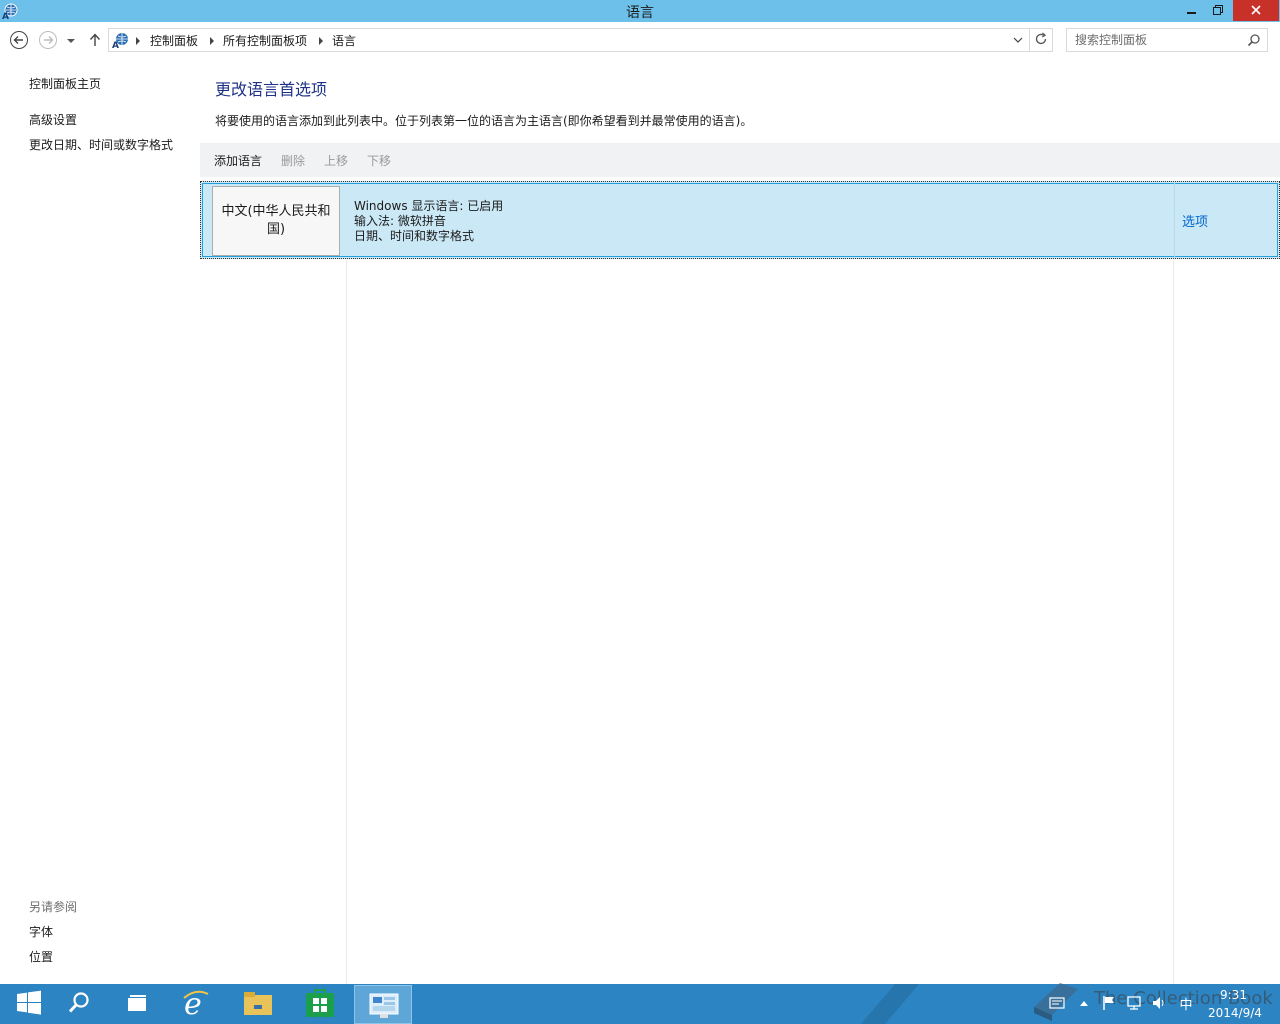 The width and height of the screenshot is (1280, 1024). I want to click on file-explorer-button, so click(258, 1004).